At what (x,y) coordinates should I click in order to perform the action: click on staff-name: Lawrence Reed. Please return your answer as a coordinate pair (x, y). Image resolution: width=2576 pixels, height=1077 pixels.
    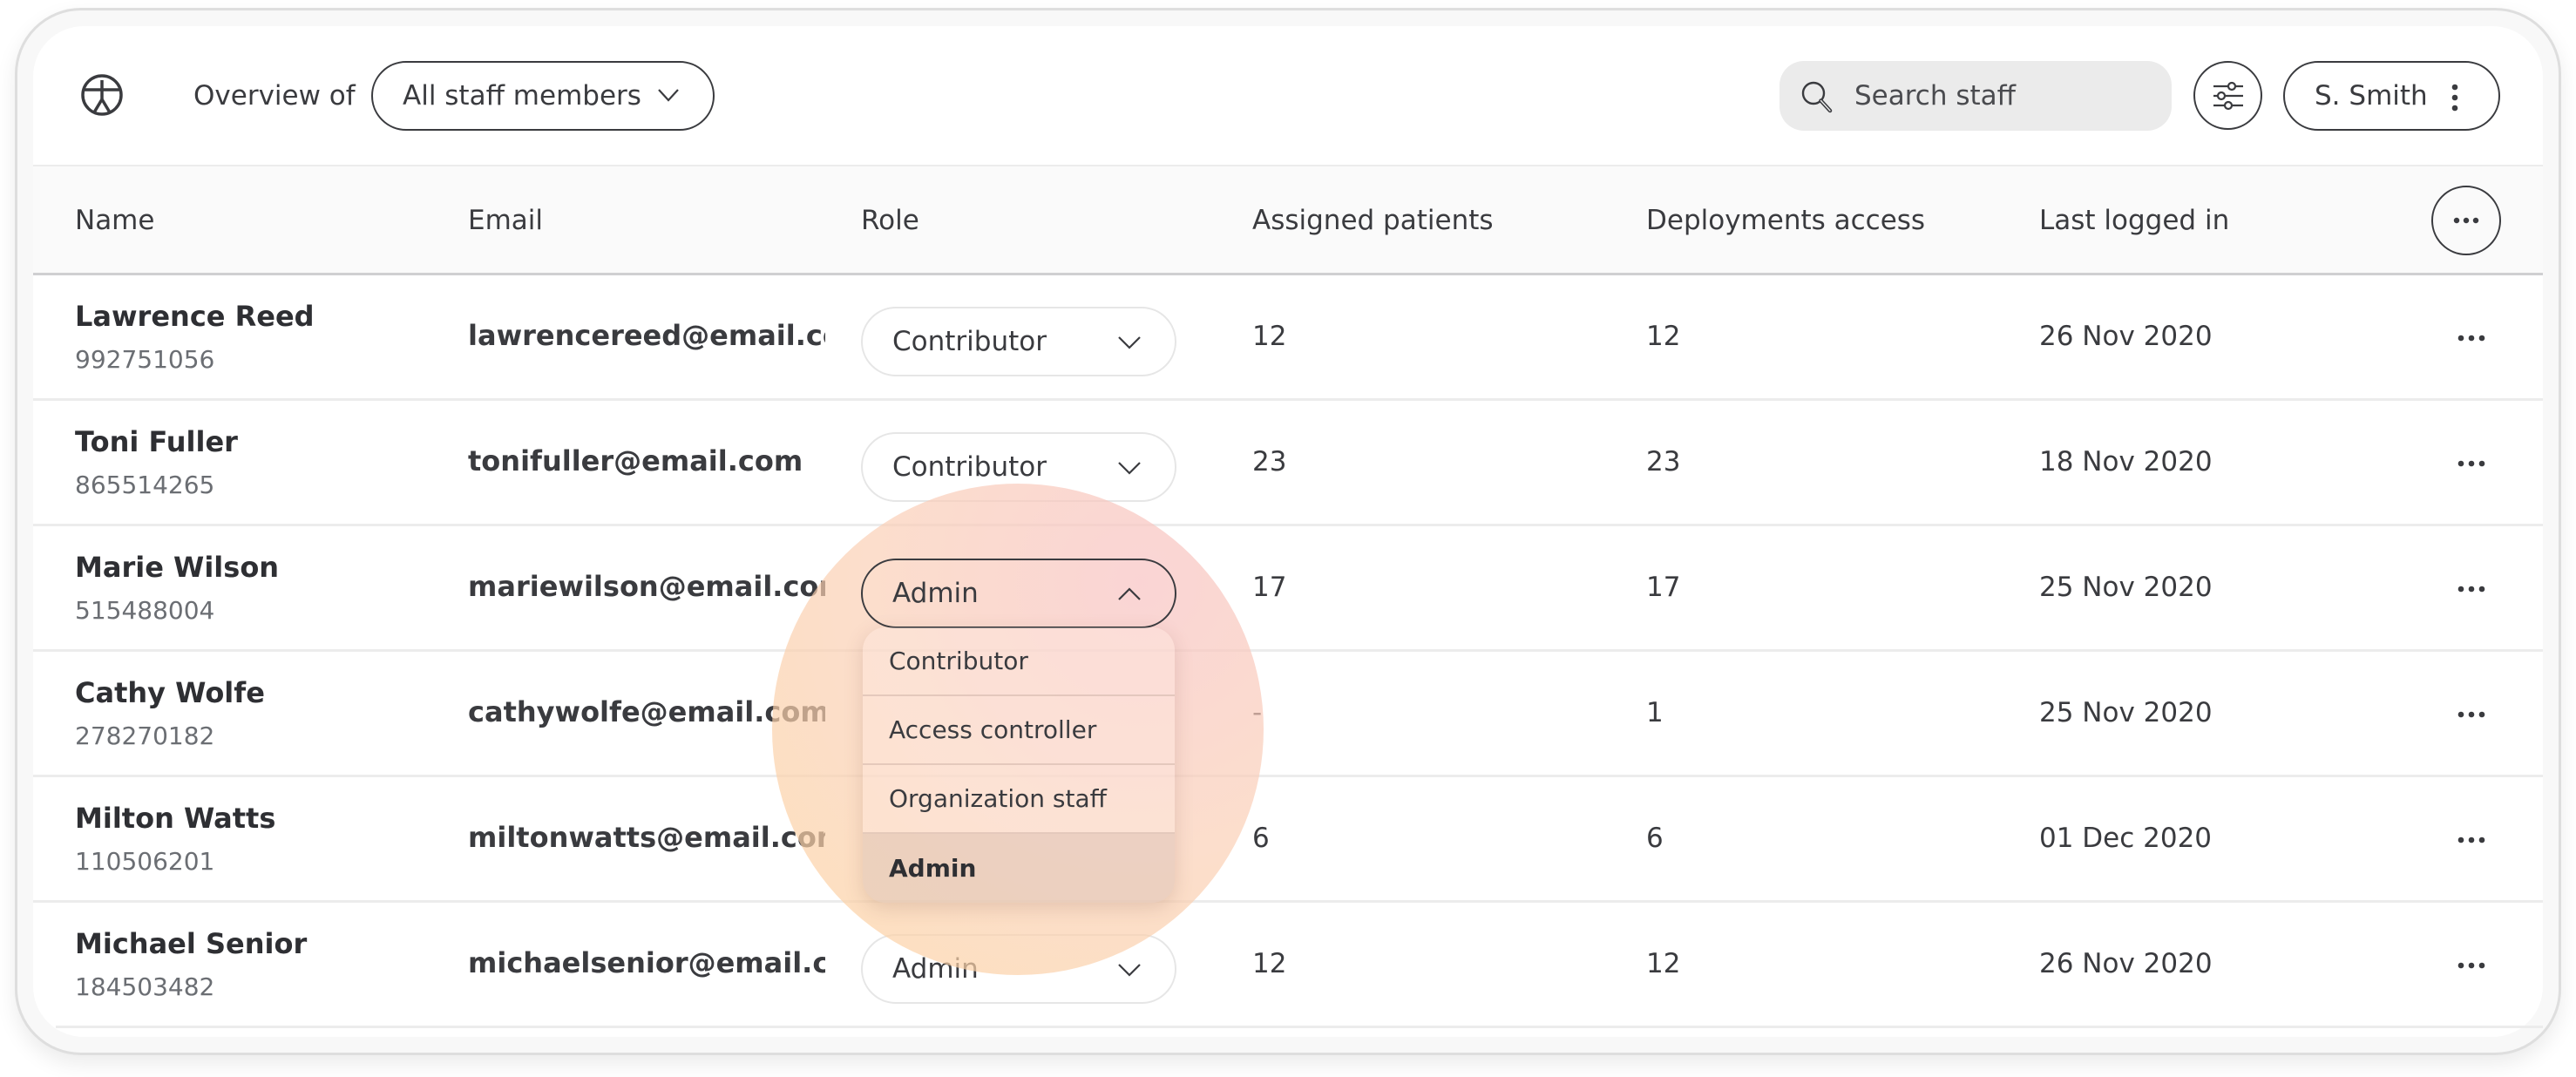
    Looking at the image, I should click on (195, 316).